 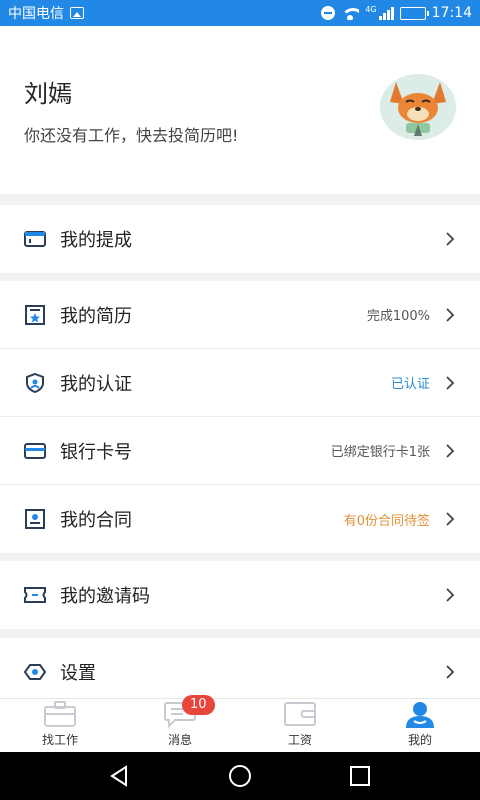 I want to click on menu-group-invite: 我的邀请码, so click(x=240, y=595).